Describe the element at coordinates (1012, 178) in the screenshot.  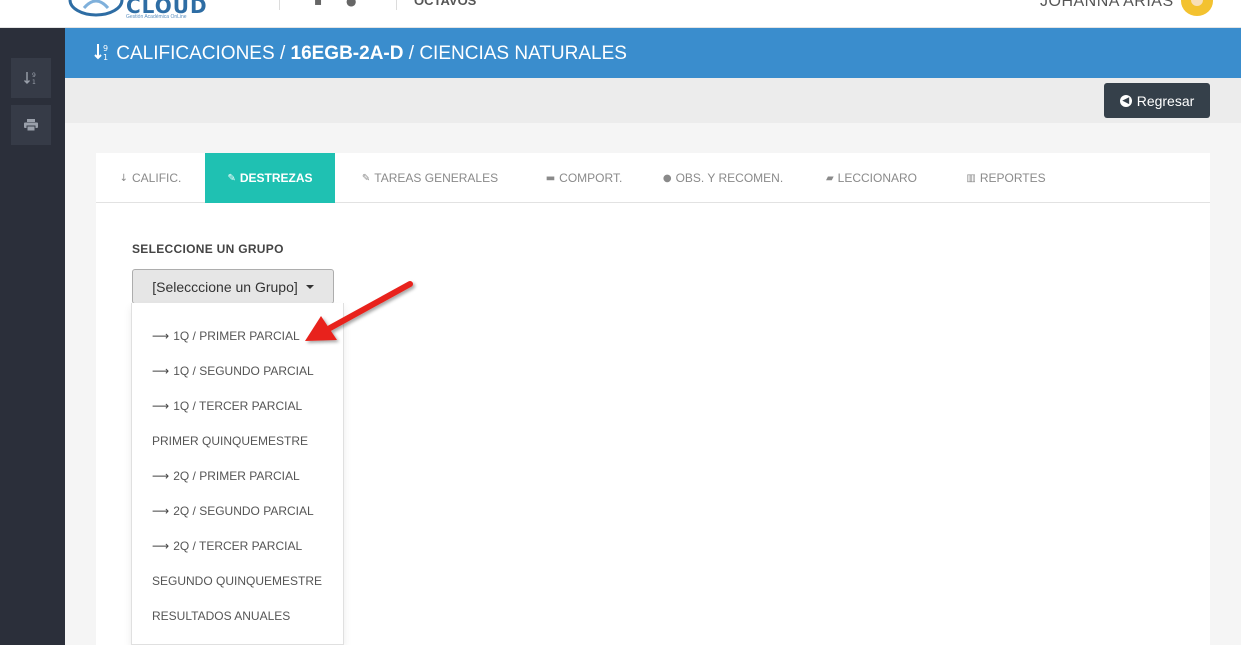
I see `tab-label: REPORTES` at that location.